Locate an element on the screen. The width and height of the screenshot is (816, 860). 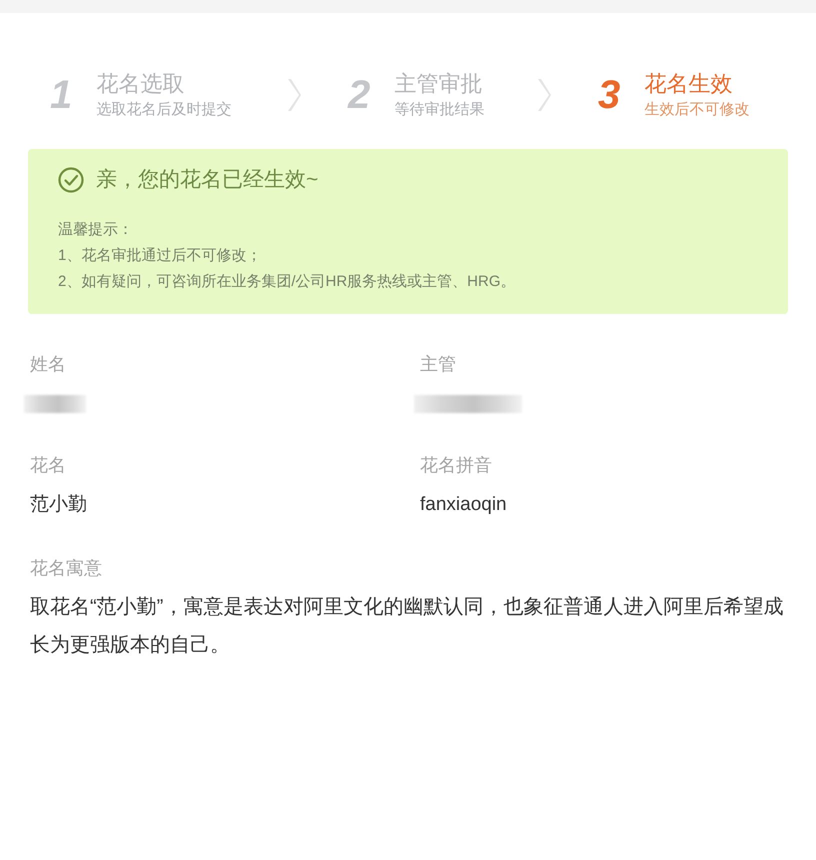
tip-text: 1、花名审批通过后不可修改； is located at coordinates (160, 256).